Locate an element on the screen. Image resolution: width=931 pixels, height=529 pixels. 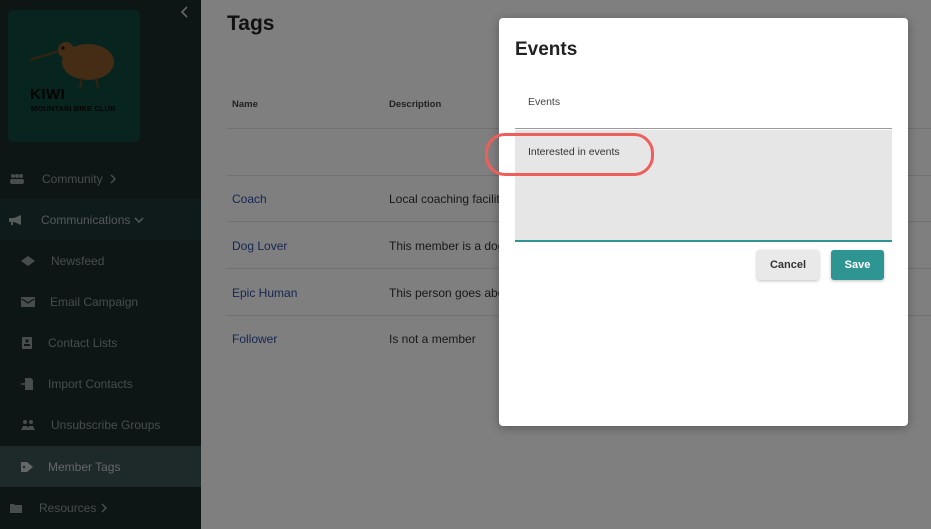
tag-name-input is located at coordinates (698, 102).